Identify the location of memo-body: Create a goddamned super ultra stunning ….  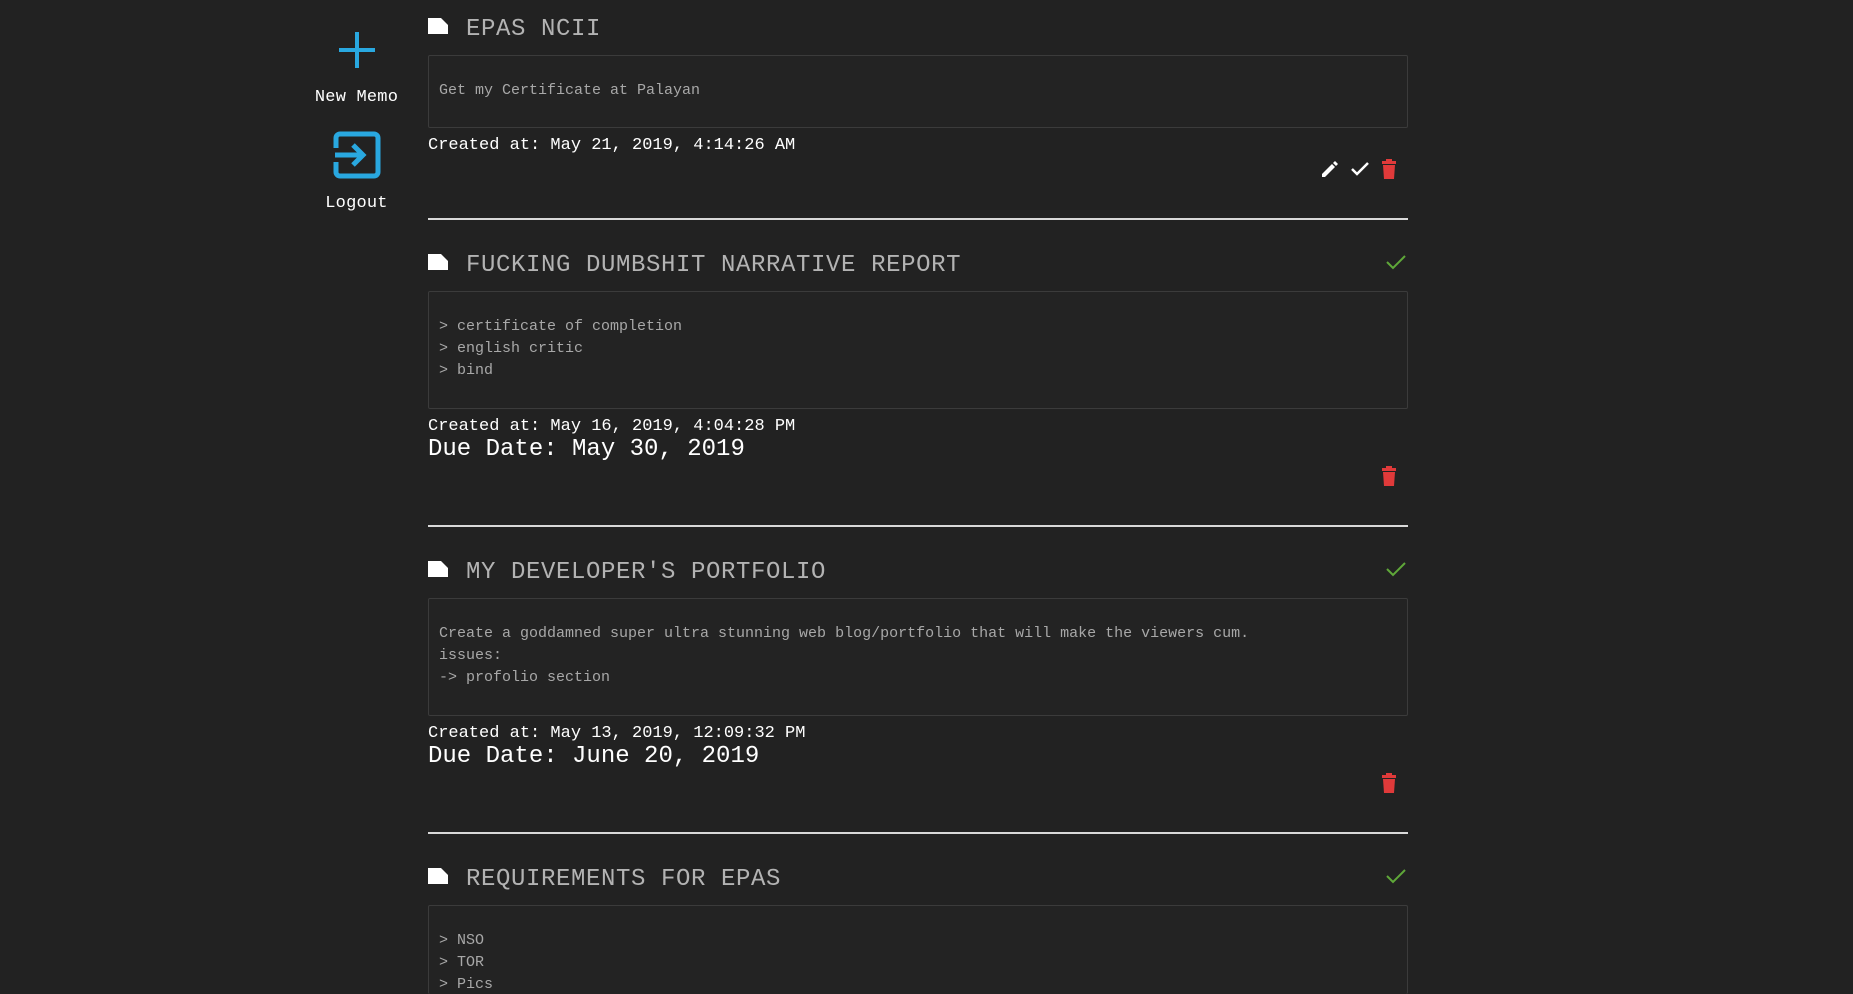
(918, 657).